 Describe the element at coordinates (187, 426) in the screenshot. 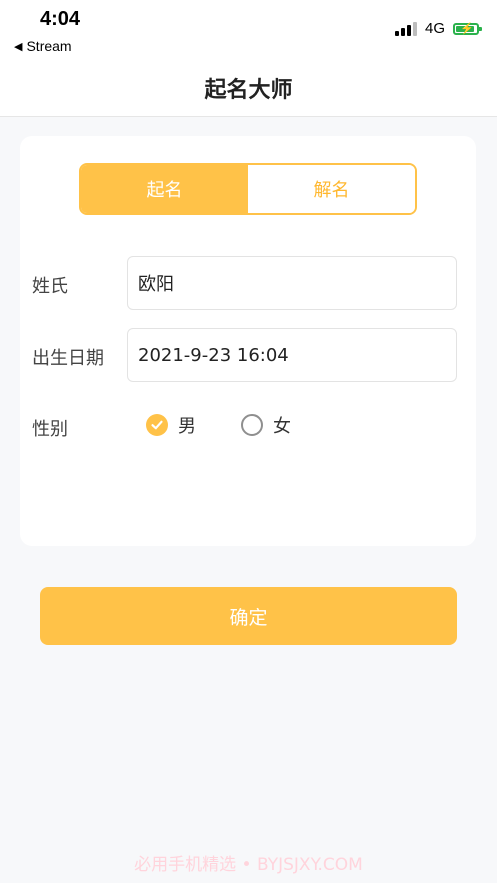

I see `gender-male-label: 男` at that location.